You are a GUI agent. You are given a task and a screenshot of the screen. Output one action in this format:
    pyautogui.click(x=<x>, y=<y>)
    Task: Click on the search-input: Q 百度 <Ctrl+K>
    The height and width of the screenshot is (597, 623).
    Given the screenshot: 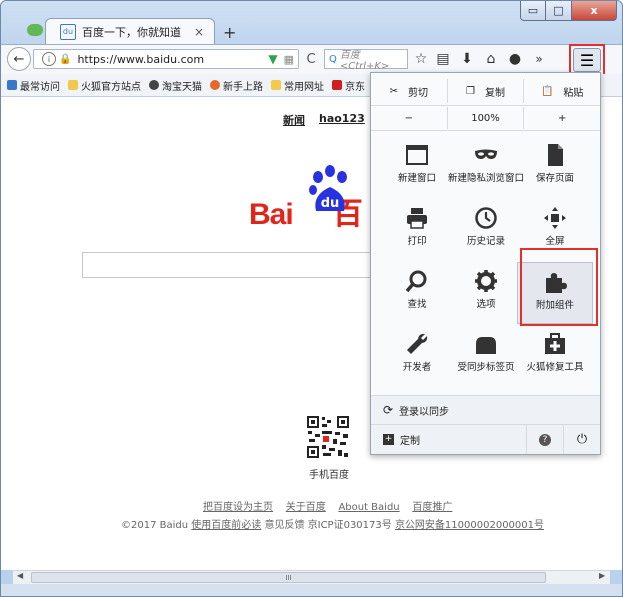 What is the action you would take?
    pyautogui.click(x=366, y=60)
    